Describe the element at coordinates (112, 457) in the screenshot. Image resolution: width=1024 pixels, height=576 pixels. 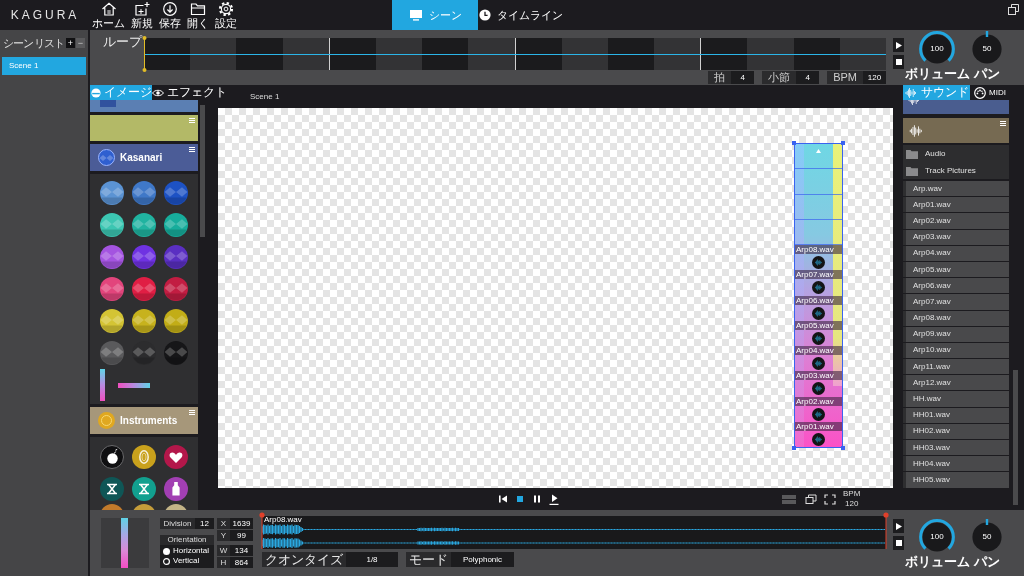
I see `bomb-icon` at that location.